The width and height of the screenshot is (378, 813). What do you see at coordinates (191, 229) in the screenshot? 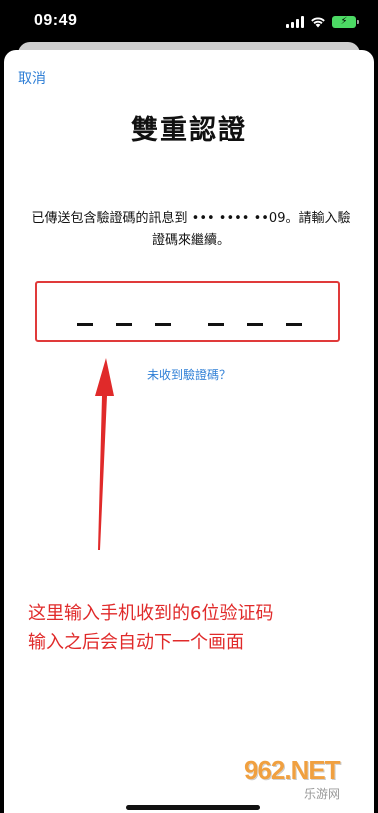
I see `verification-message: 已傳送包含驗證碼的訊息到 ••• •••• ••09。請輸入驗證碼來繼續。` at bounding box center [191, 229].